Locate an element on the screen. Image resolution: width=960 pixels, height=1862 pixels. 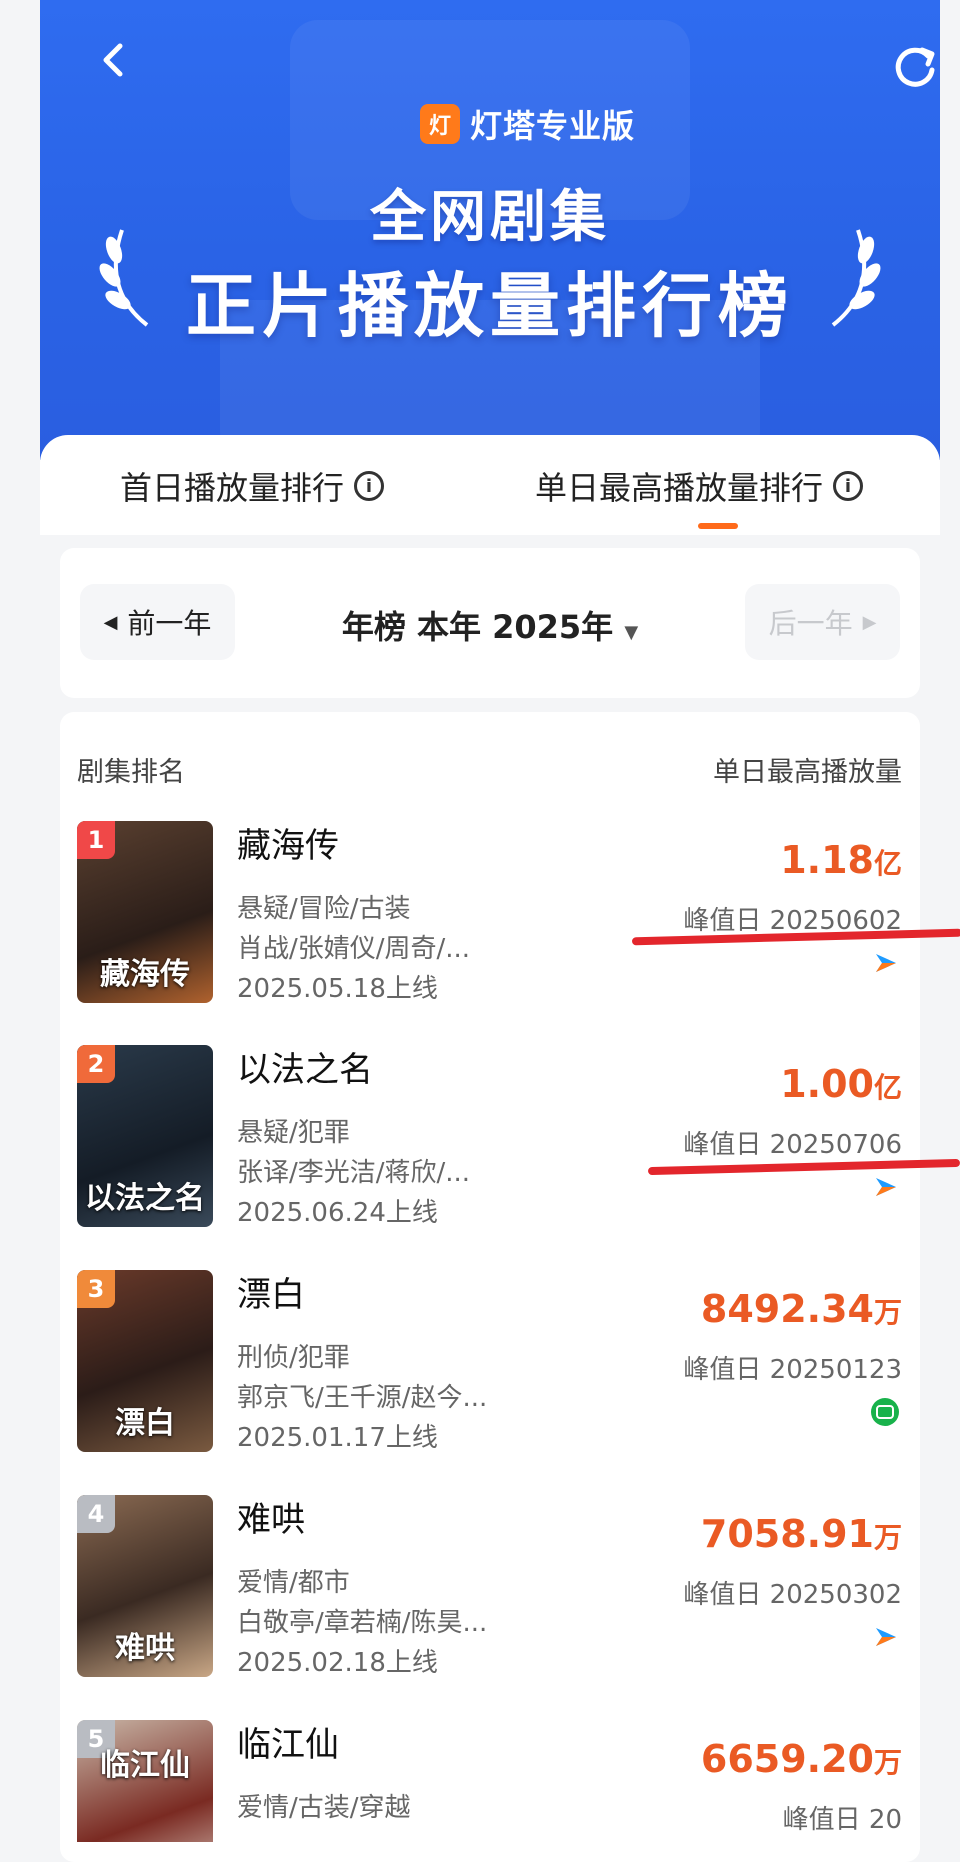
poster-image: 4 难哄 is located at coordinates (145, 1586).